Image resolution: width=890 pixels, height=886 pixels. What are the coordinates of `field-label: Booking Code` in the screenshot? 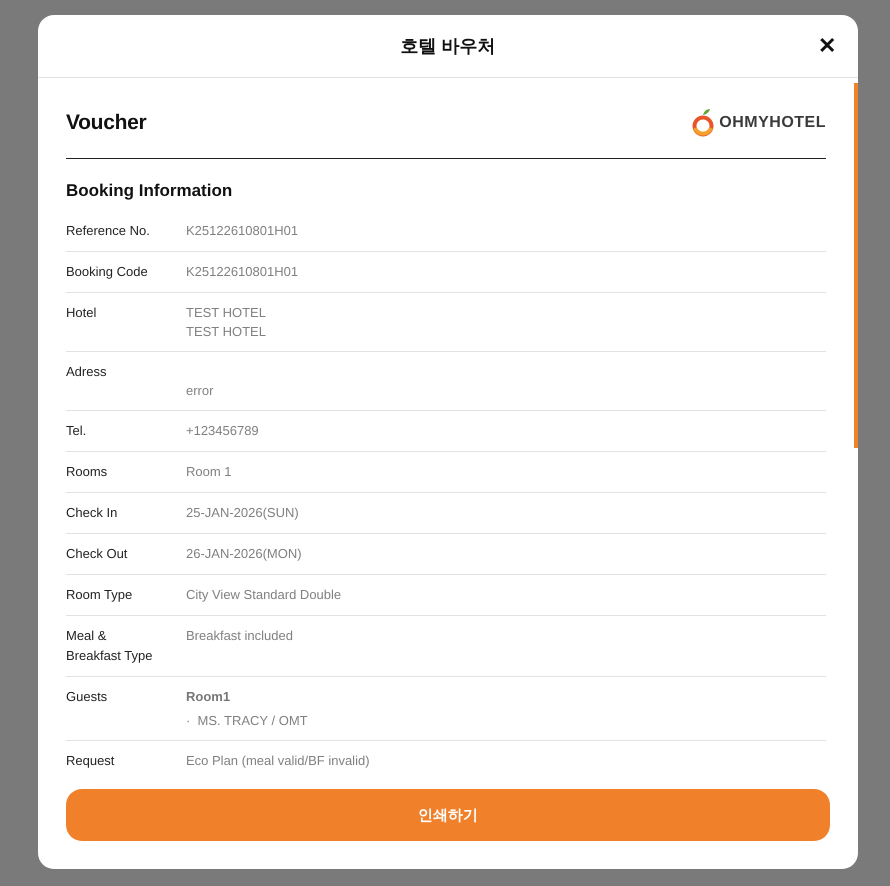 It's located at (107, 272).